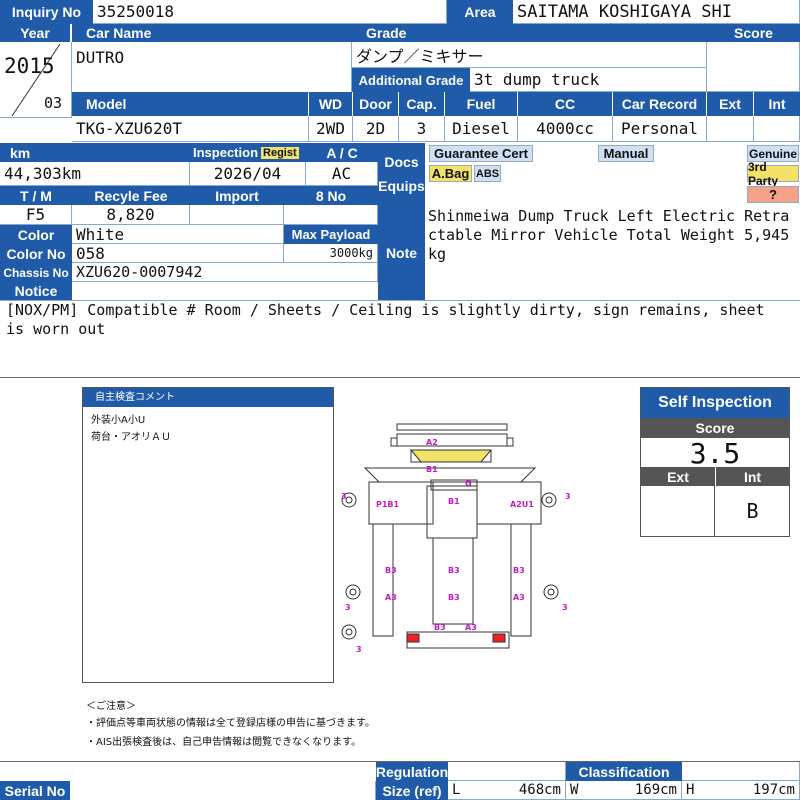  What do you see at coordinates (359, 649) in the screenshot?
I see `tyre-label-spare: 3` at bounding box center [359, 649].